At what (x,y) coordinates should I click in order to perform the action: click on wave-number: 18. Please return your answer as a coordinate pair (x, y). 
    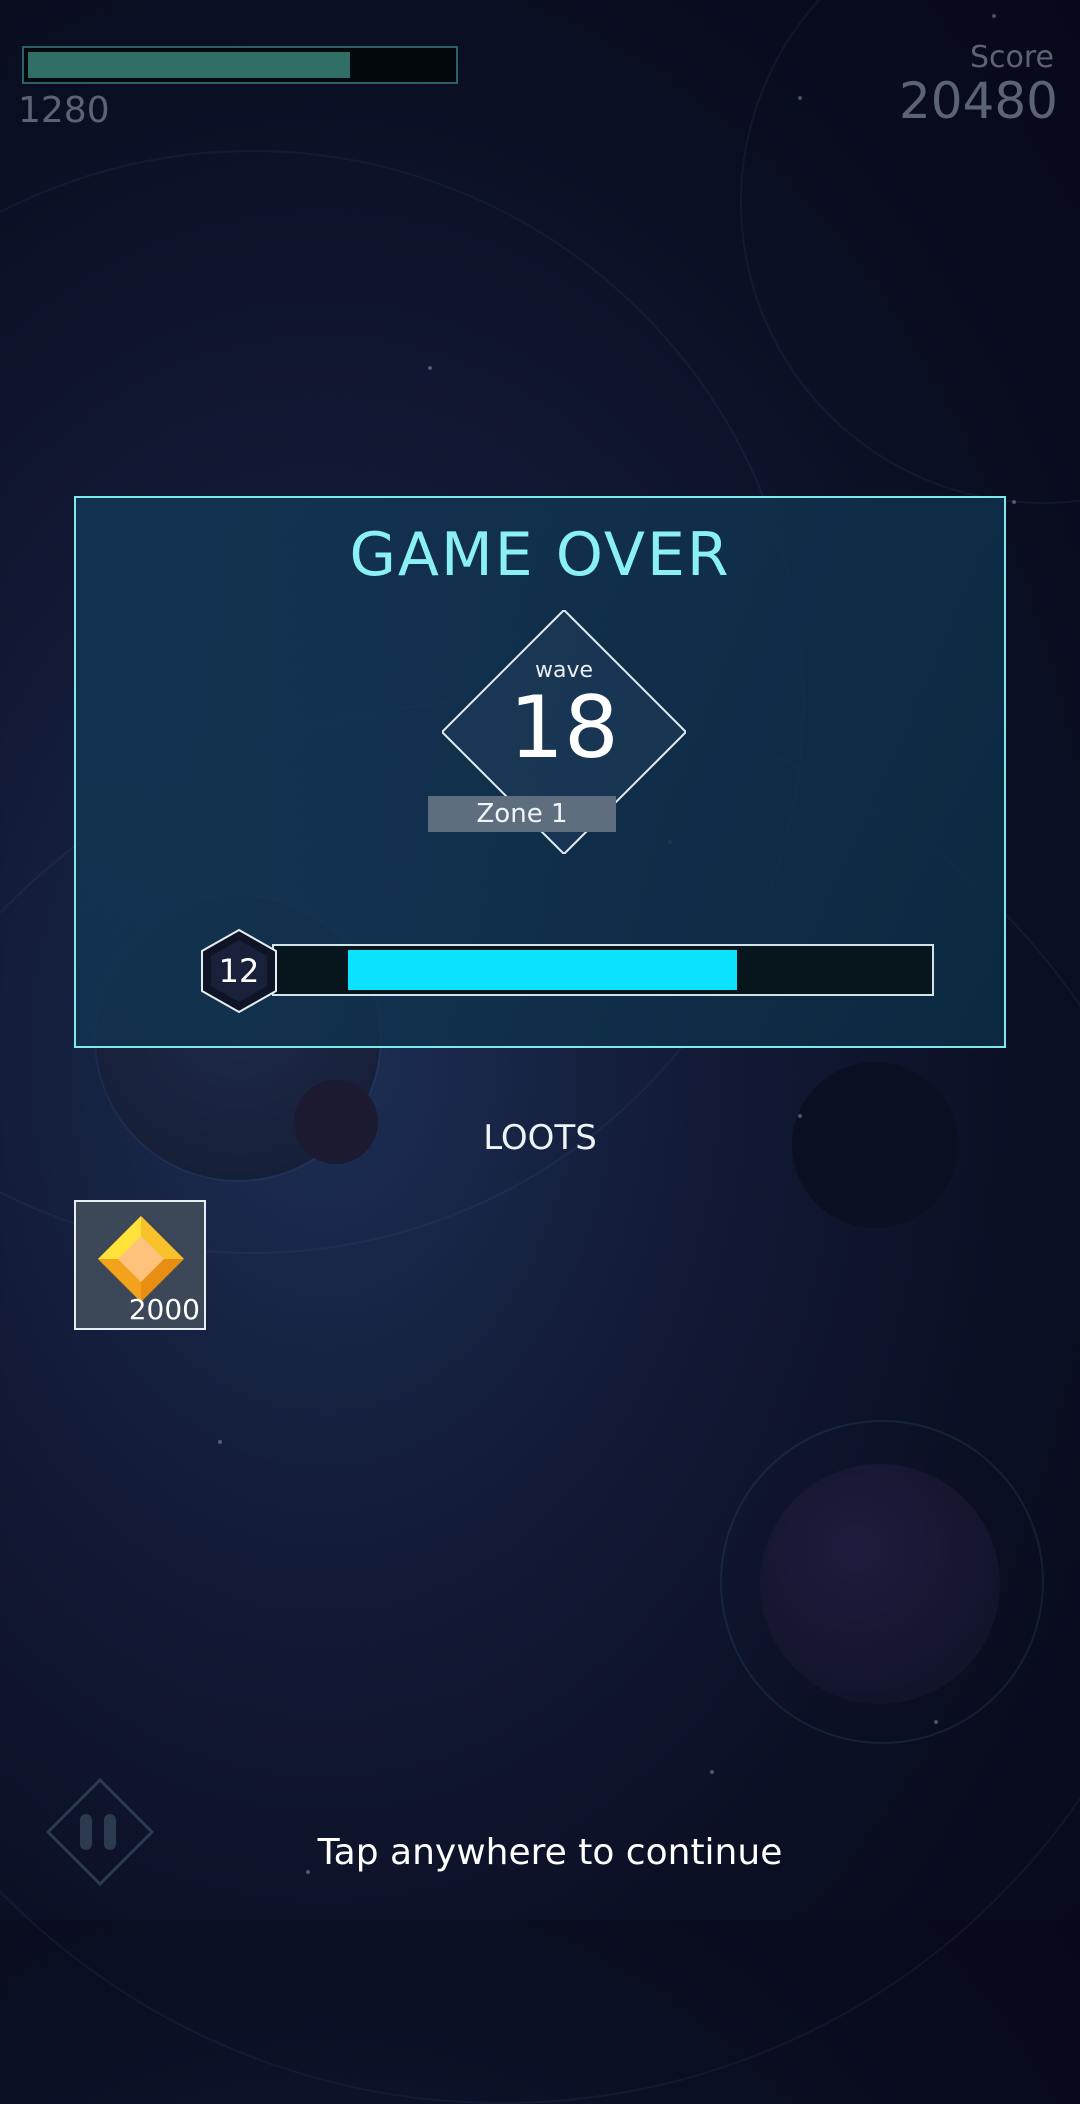
    Looking at the image, I should click on (564, 728).